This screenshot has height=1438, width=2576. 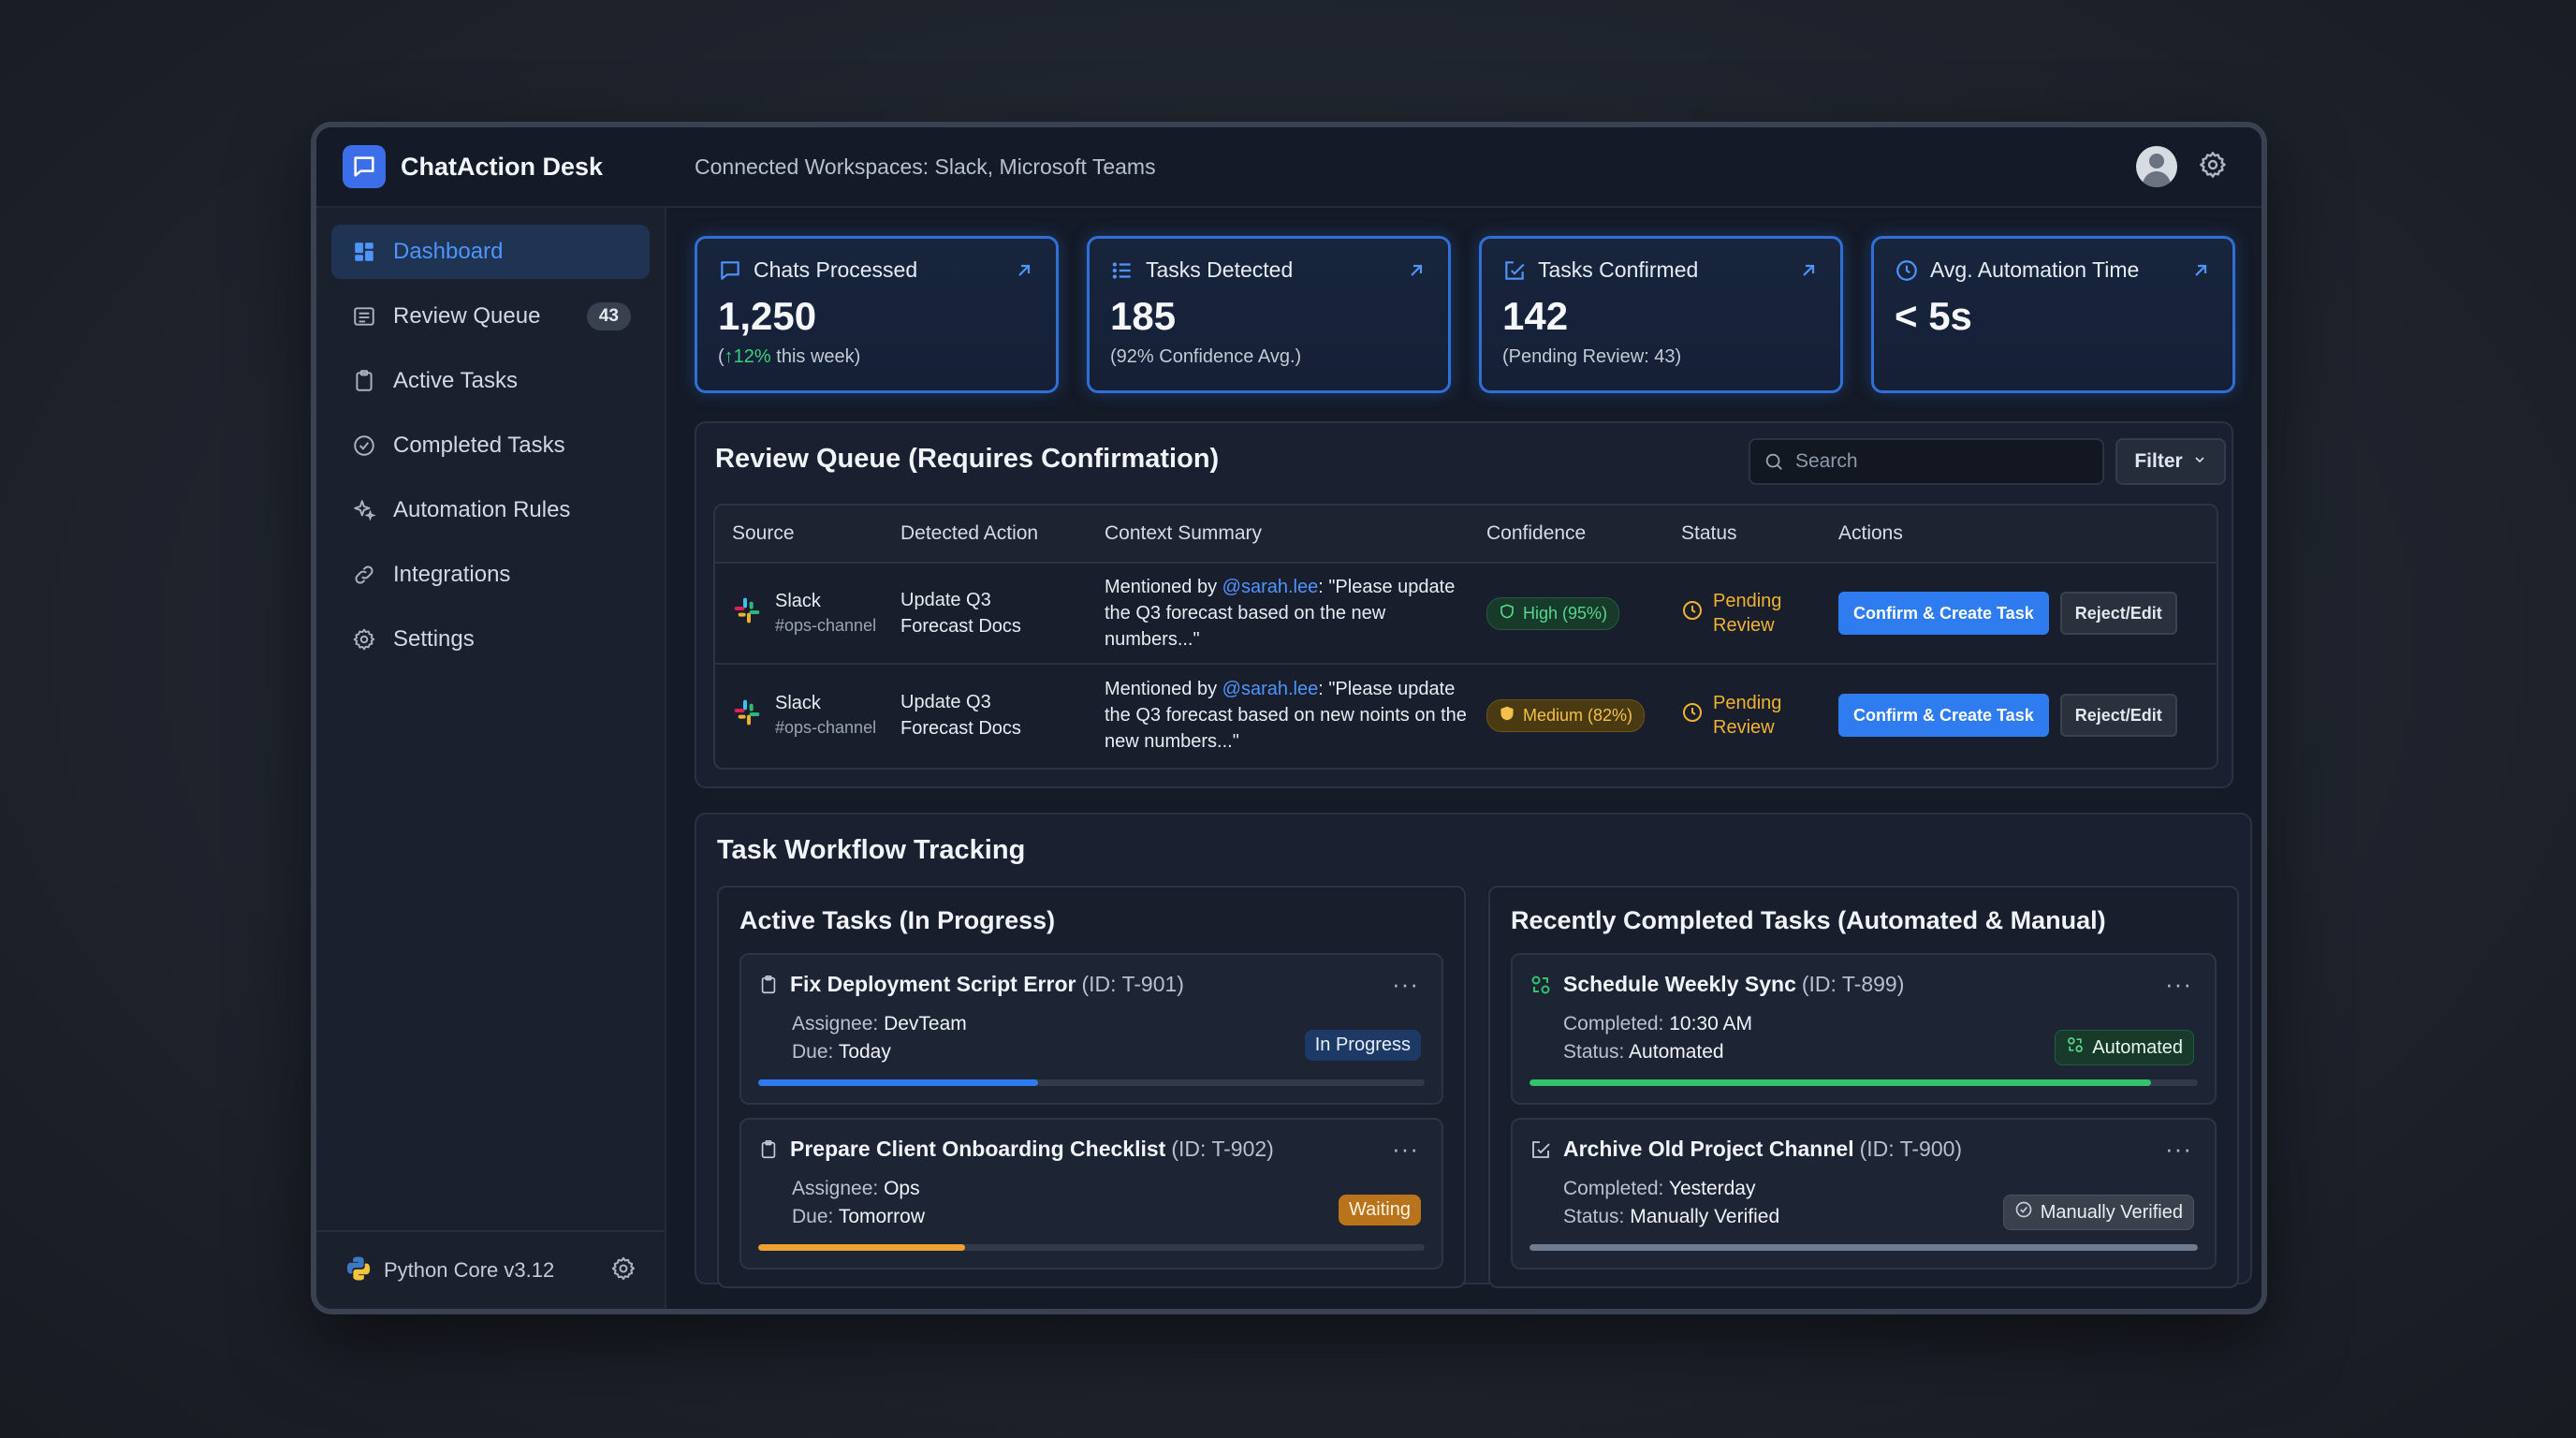 What do you see at coordinates (1514, 270) in the screenshot?
I see `edit-check-icon` at bounding box center [1514, 270].